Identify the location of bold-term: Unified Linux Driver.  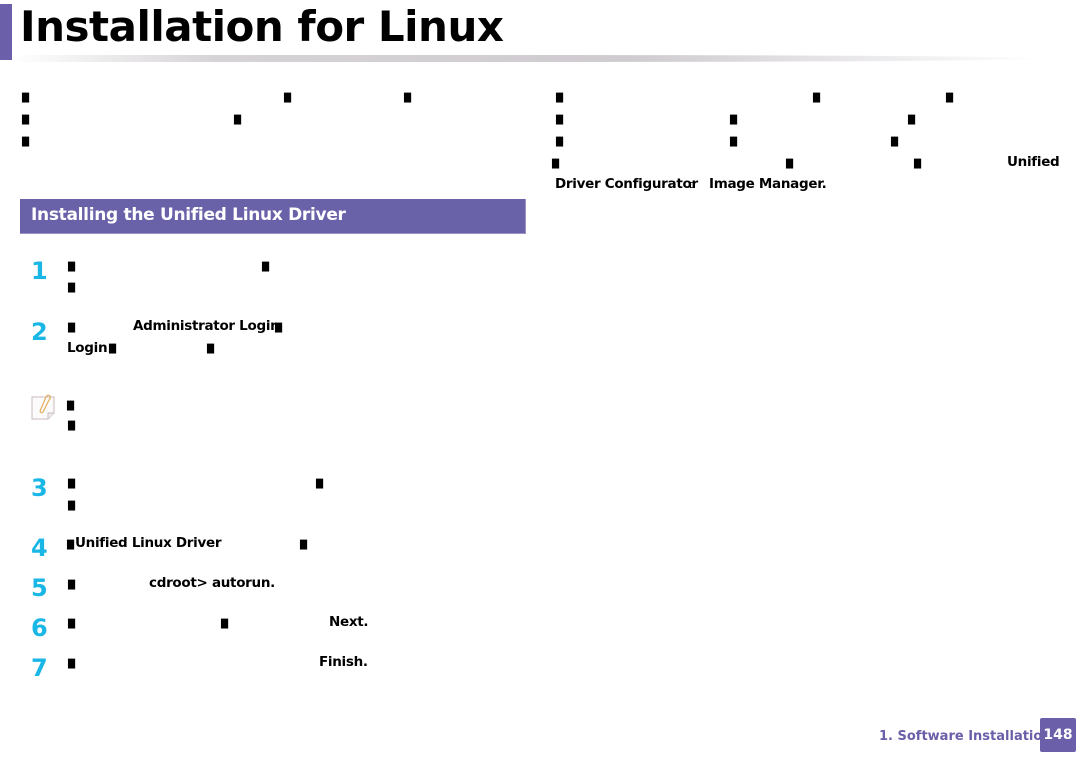
(148, 543).